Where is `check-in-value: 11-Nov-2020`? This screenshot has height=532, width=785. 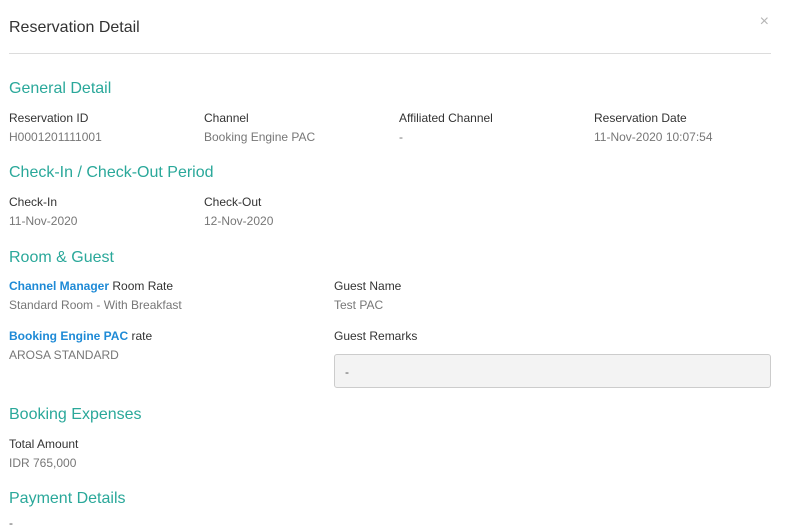
check-in-value: 11-Nov-2020 is located at coordinates (43, 221).